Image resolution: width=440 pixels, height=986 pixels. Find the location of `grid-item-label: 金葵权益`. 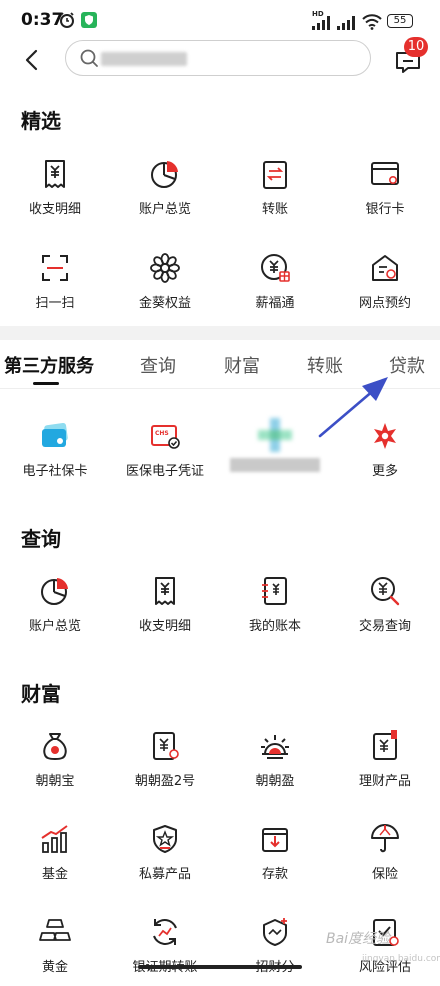

grid-item-label: 金葵权益 is located at coordinates (164, 303).